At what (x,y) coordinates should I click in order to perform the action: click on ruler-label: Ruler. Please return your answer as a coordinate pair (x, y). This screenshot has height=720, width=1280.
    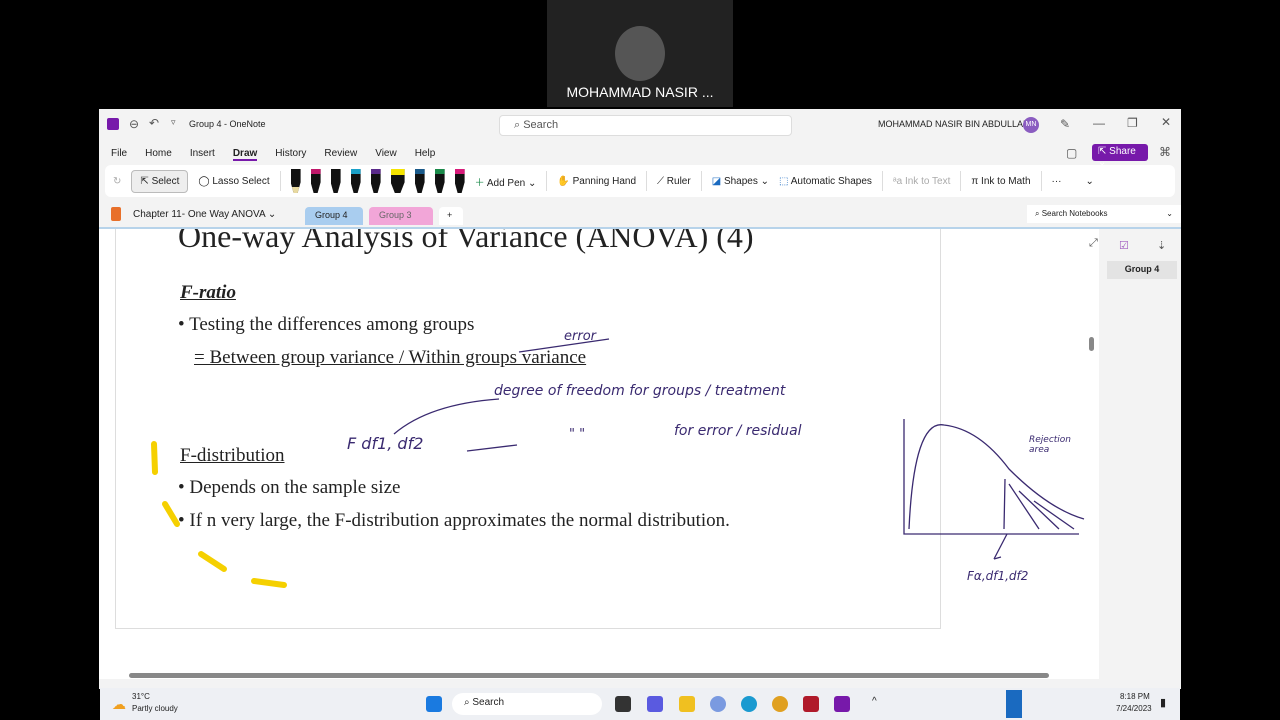
    Looking at the image, I should click on (678, 181).